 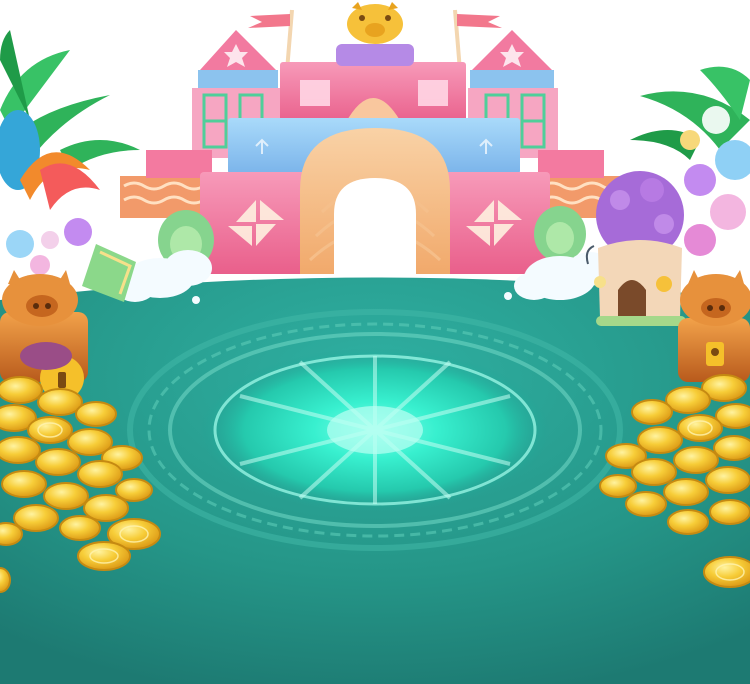 What do you see at coordinates (714, 326) in the screenshot?
I see `pig-treasure-chest-icon` at bounding box center [714, 326].